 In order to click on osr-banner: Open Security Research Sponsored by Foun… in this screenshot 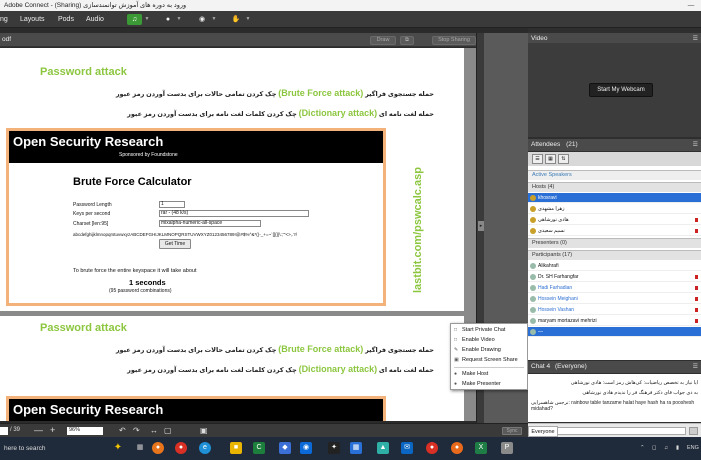, I will do `click(196, 147)`.